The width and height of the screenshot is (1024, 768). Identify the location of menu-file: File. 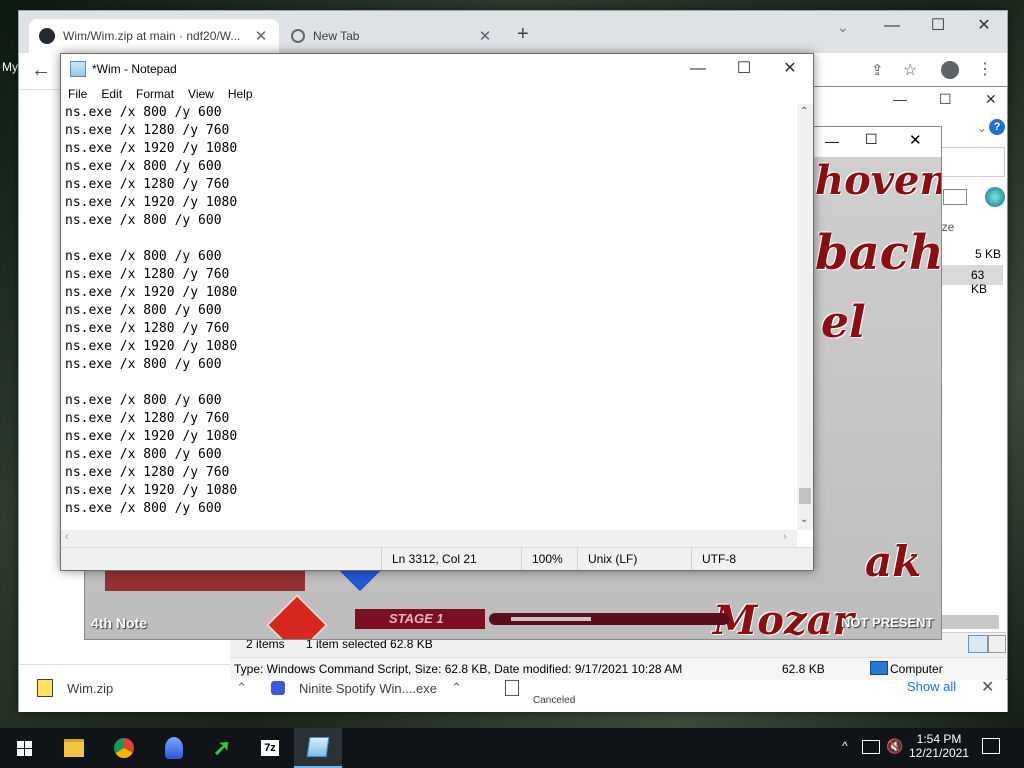
(77, 94).